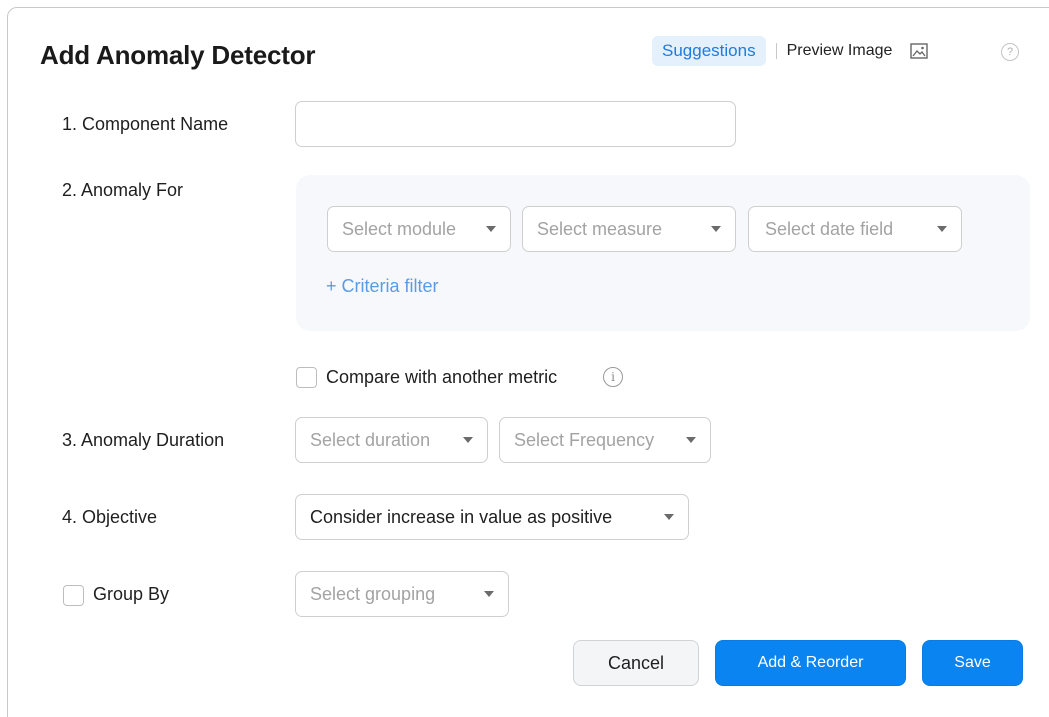 The image size is (1049, 717). What do you see at coordinates (1010, 52) in the screenshot?
I see `help-icon: ?` at bounding box center [1010, 52].